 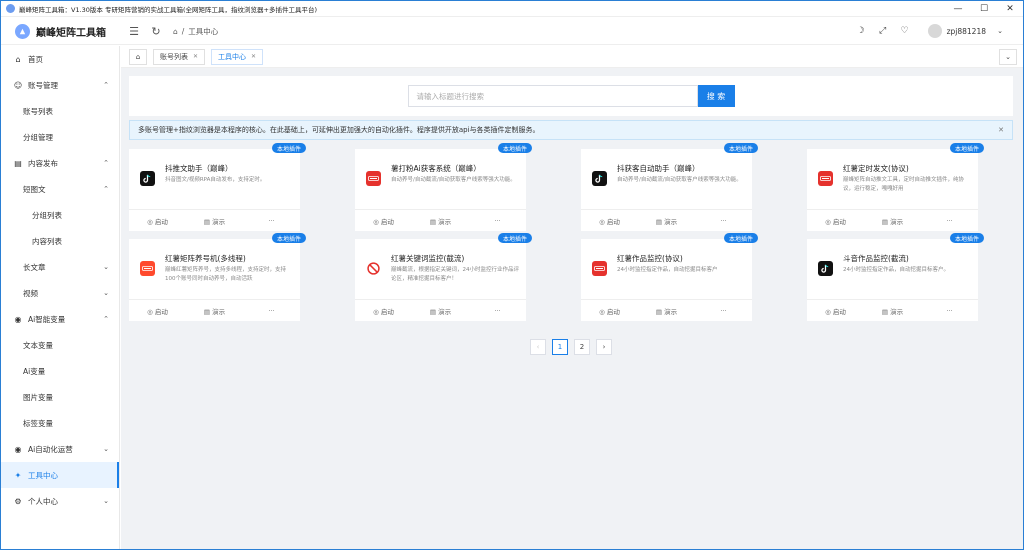 I want to click on plugin-title: 红薯定时发文(协议), so click(x=876, y=168).